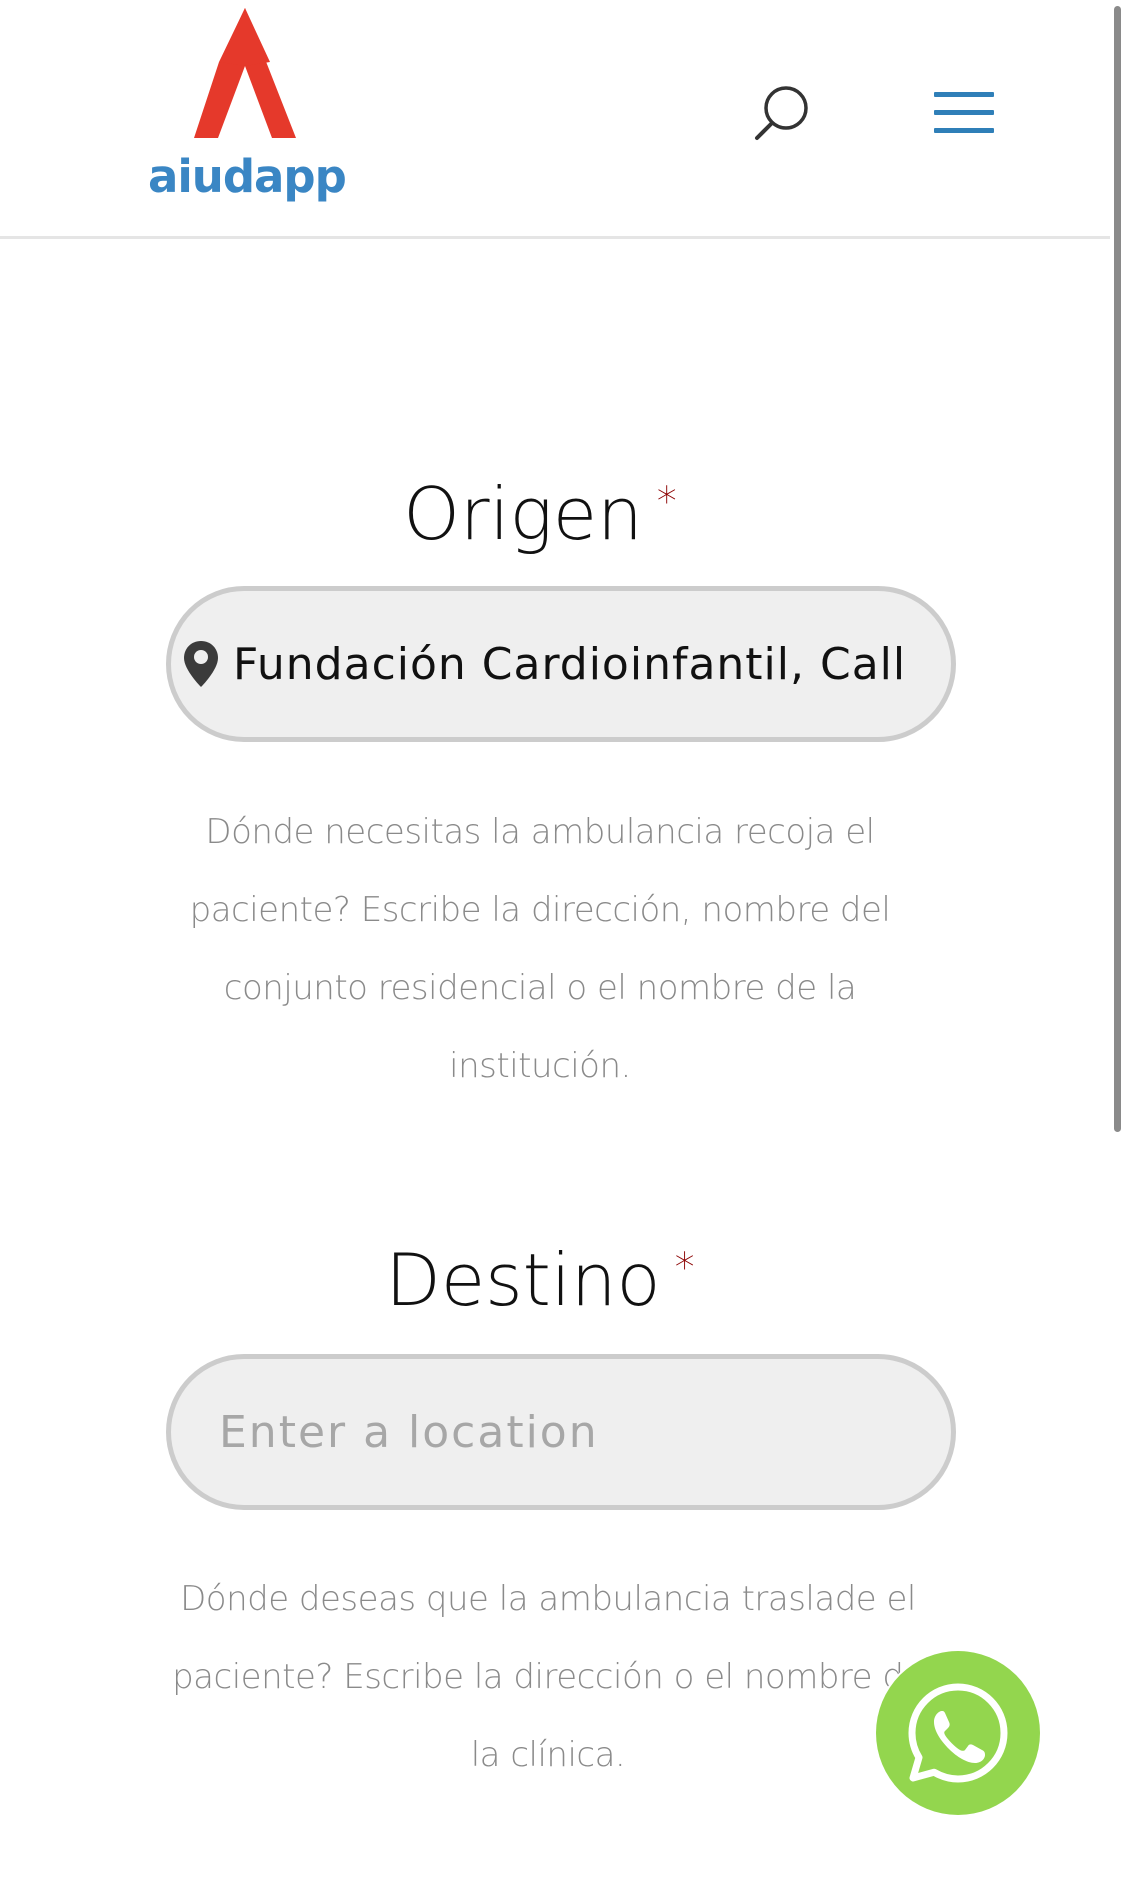  What do you see at coordinates (247, 176) in the screenshot?
I see `logo-text: aiudapp` at bounding box center [247, 176].